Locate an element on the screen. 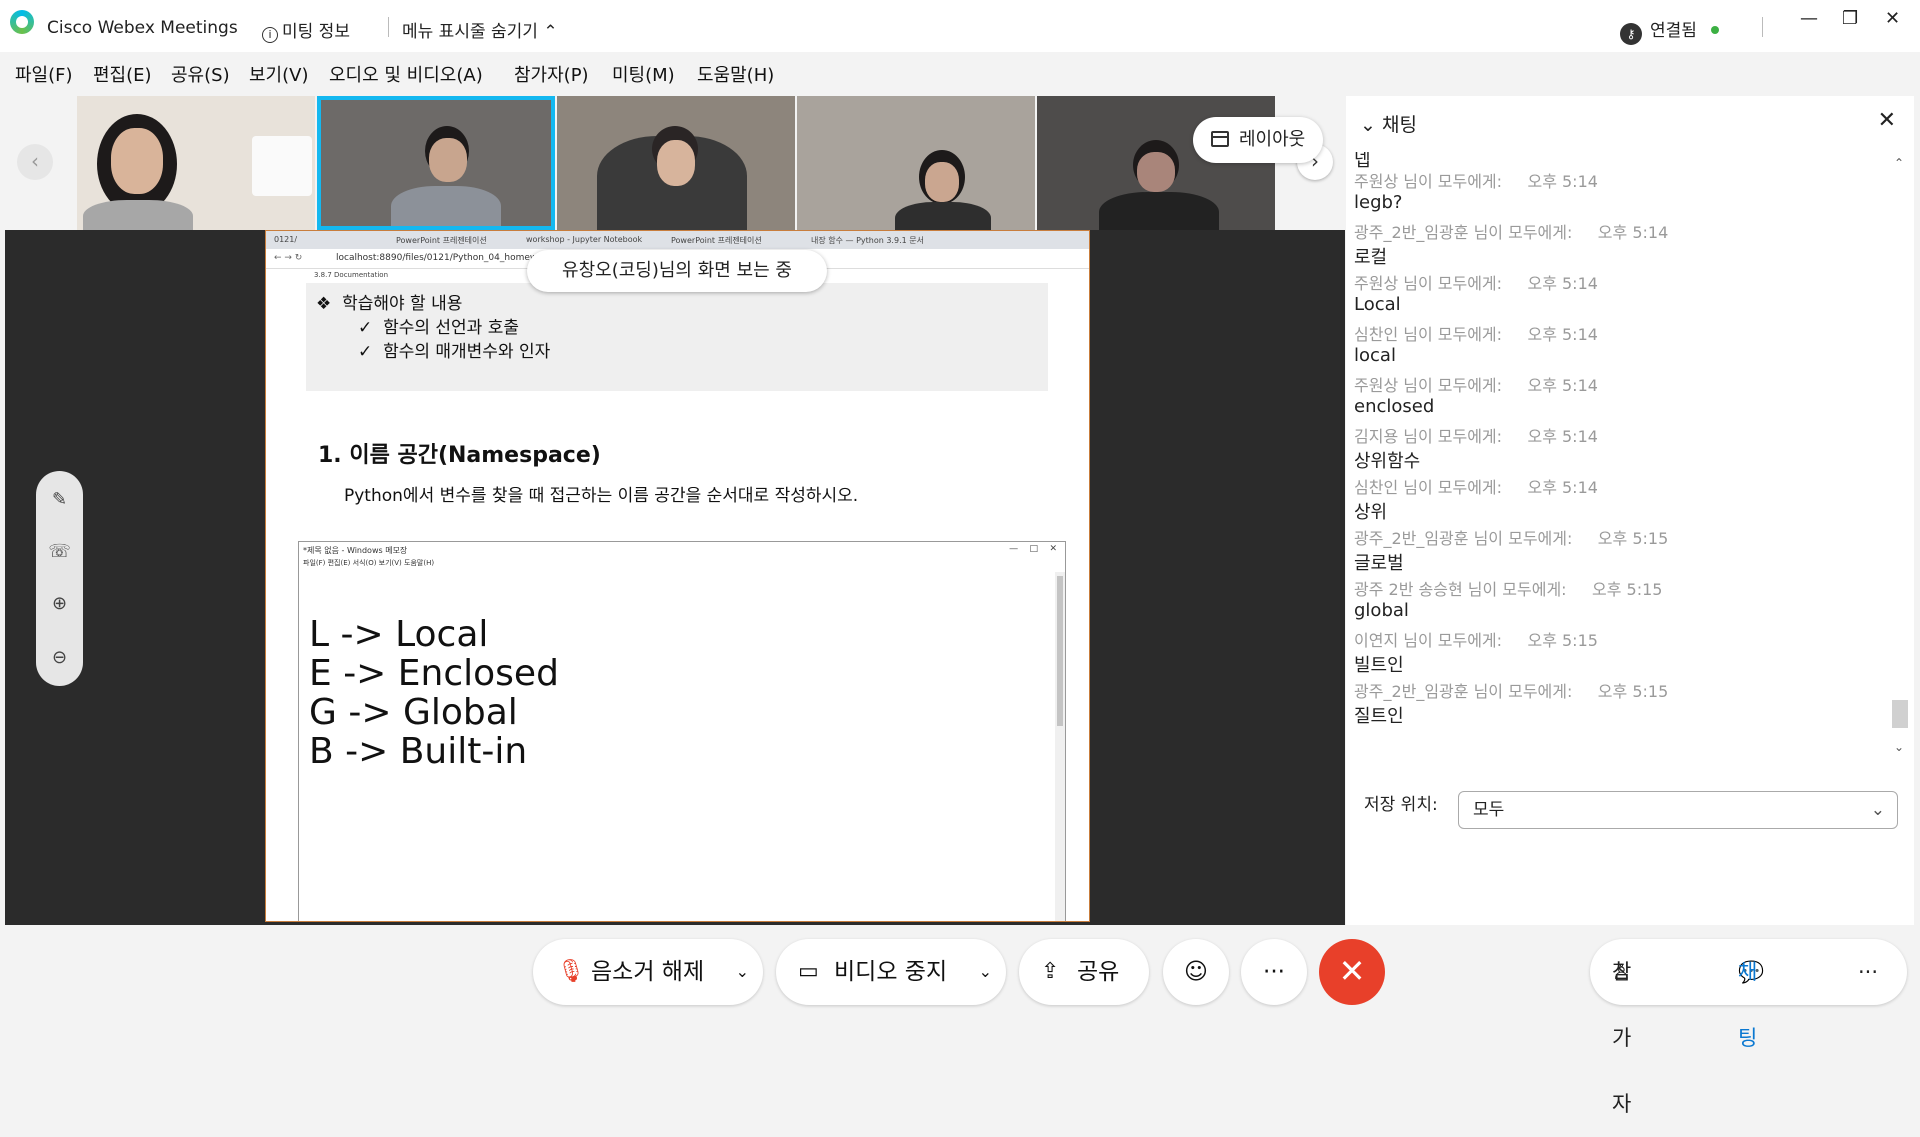 This screenshot has height=1137, width=1920. remote-control-icon: ☏ is located at coordinates (59, 551).